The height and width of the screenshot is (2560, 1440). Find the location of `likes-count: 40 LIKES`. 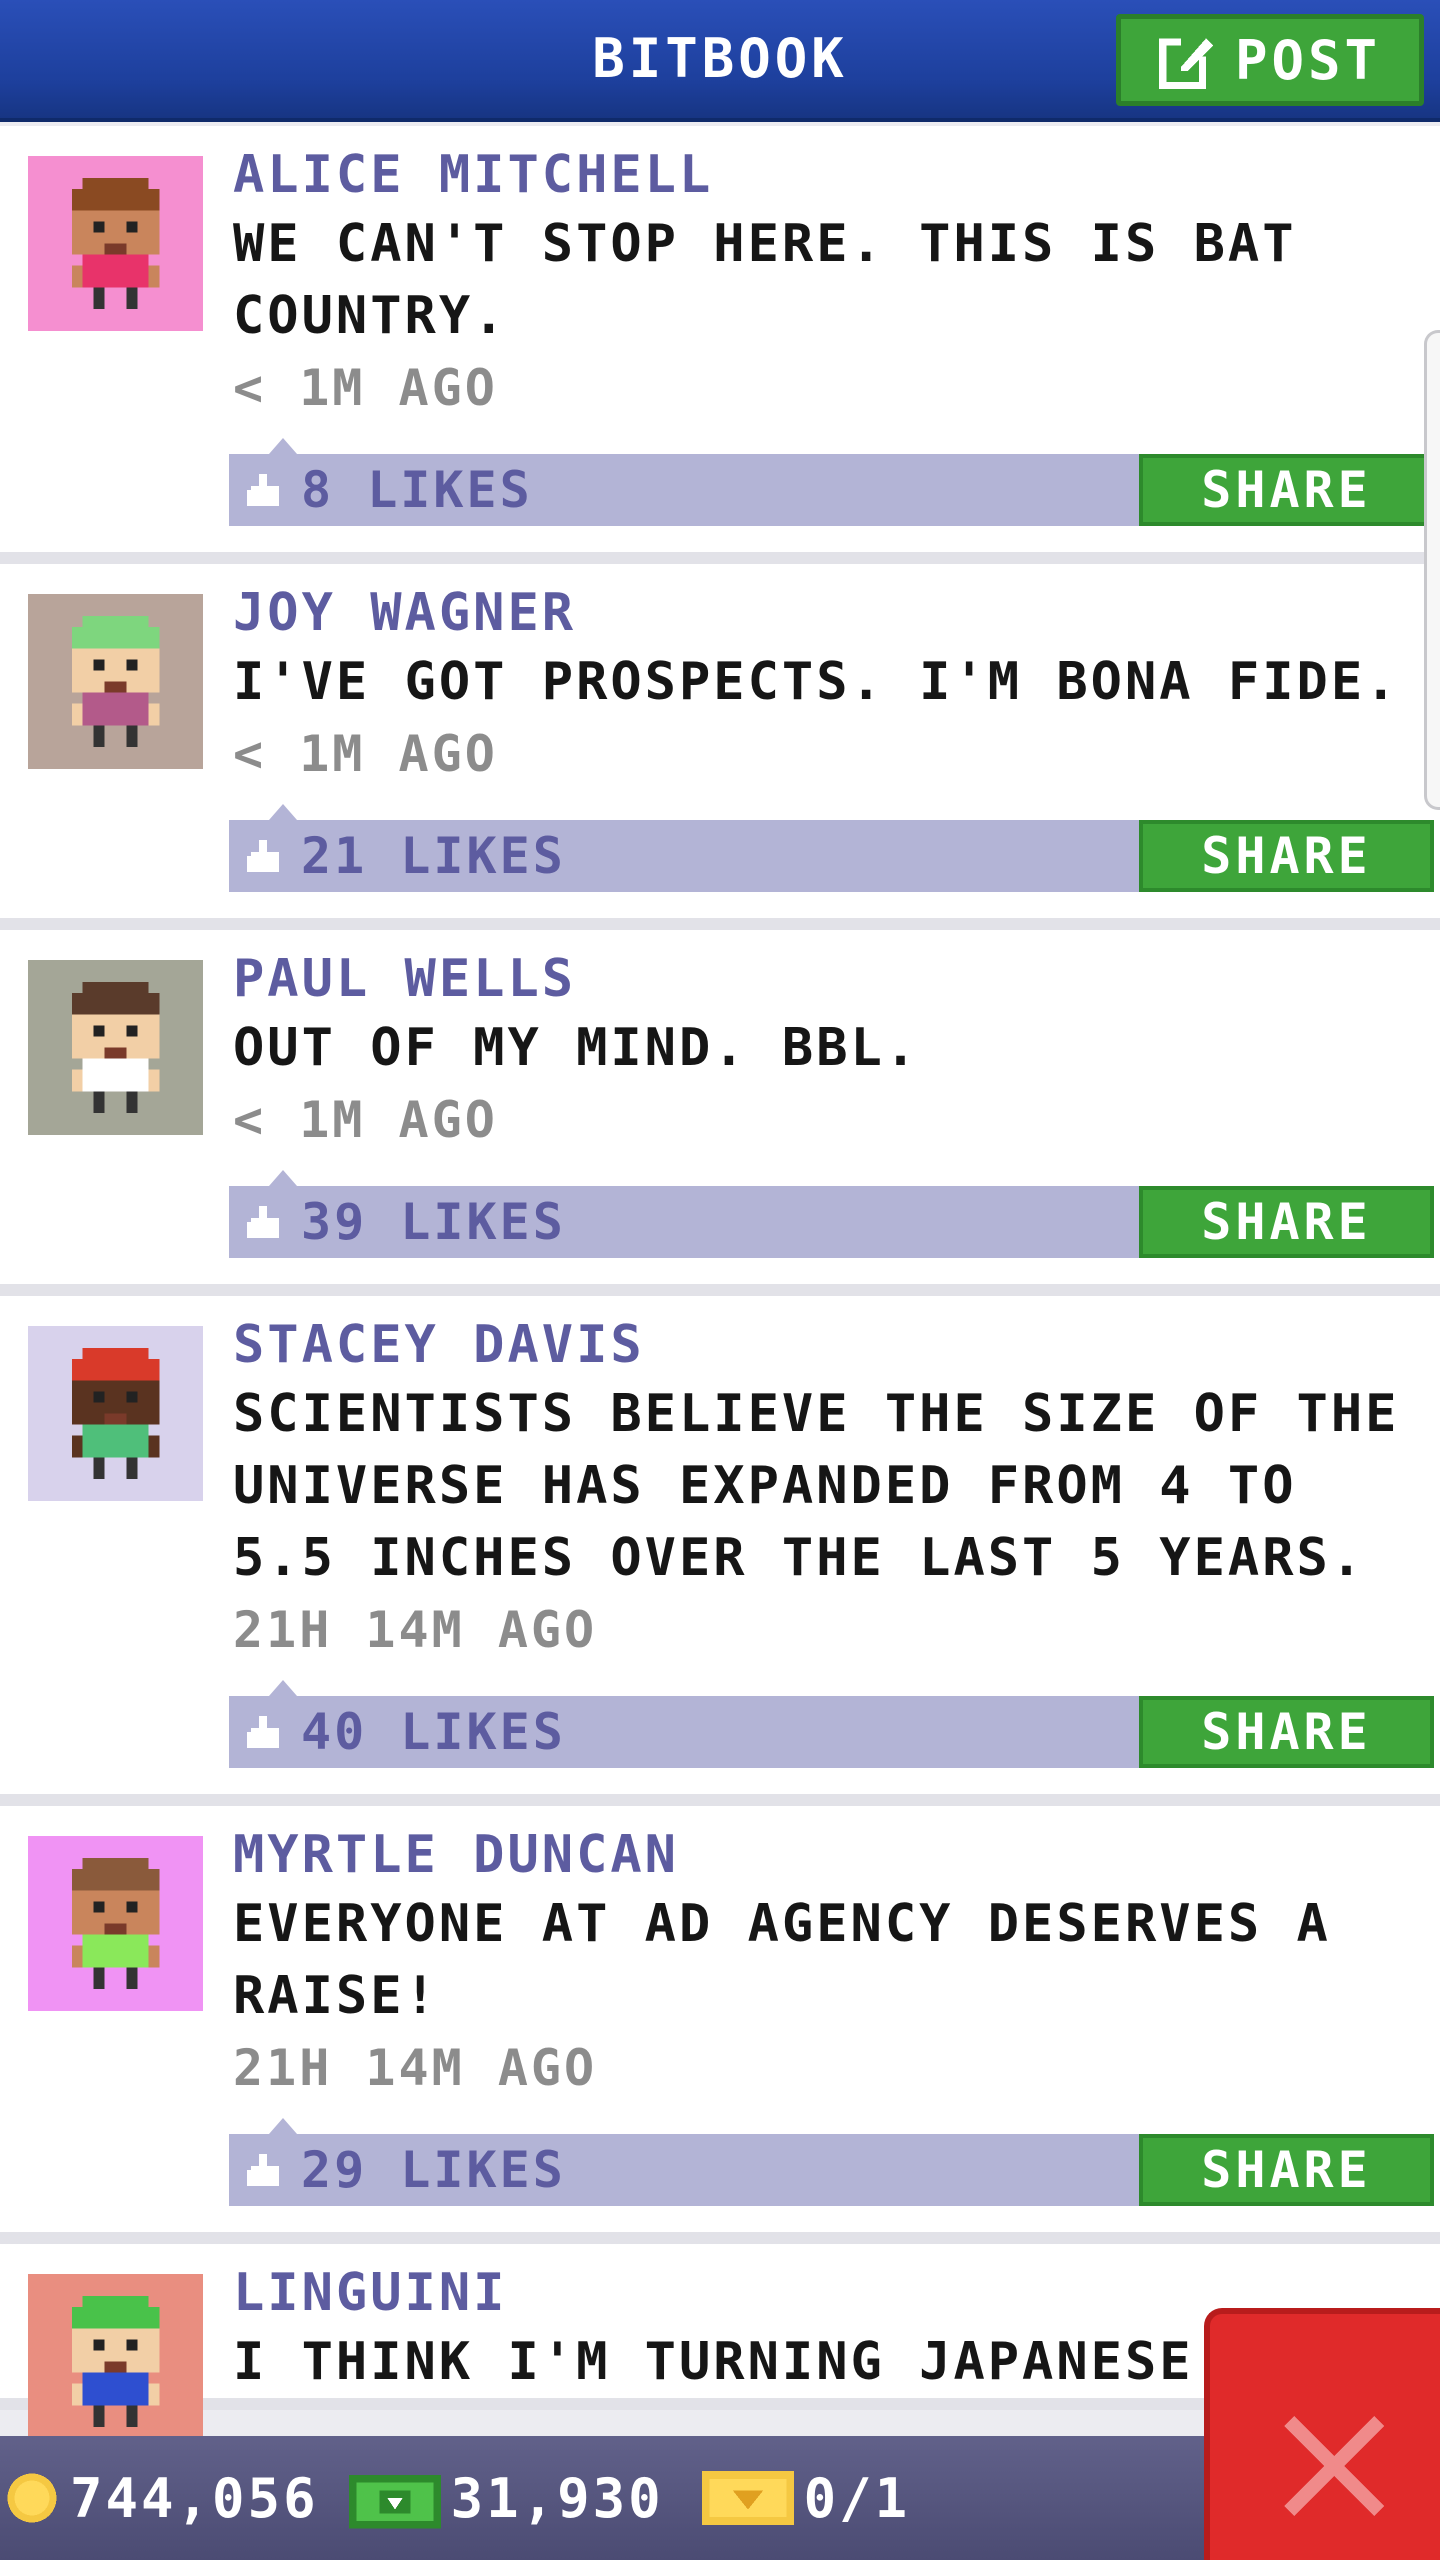

likes-count: 40 LIKES is located at coordinates (433, 1732).